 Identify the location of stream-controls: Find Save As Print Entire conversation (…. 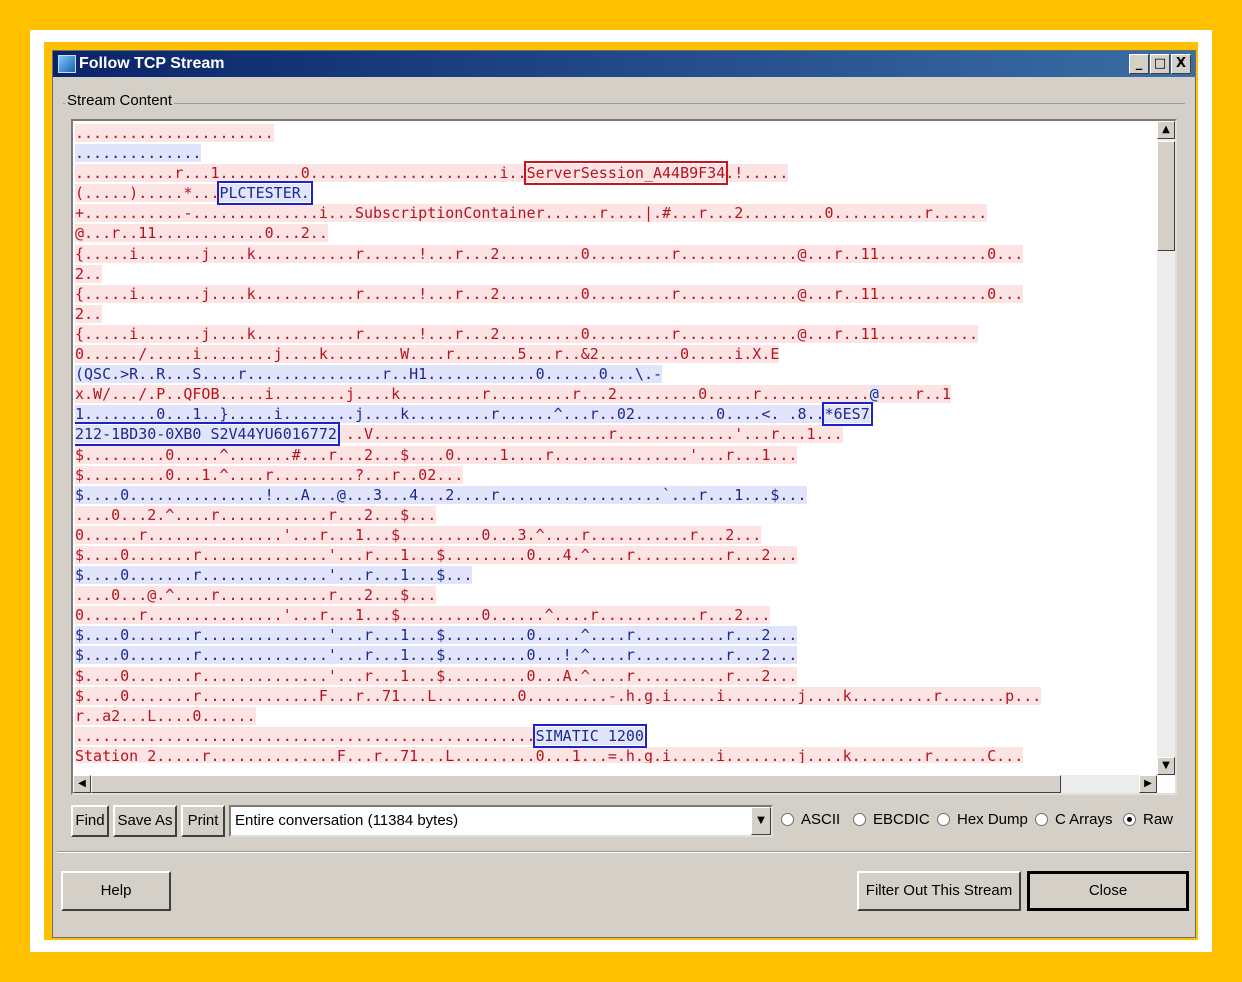
(626, 821).